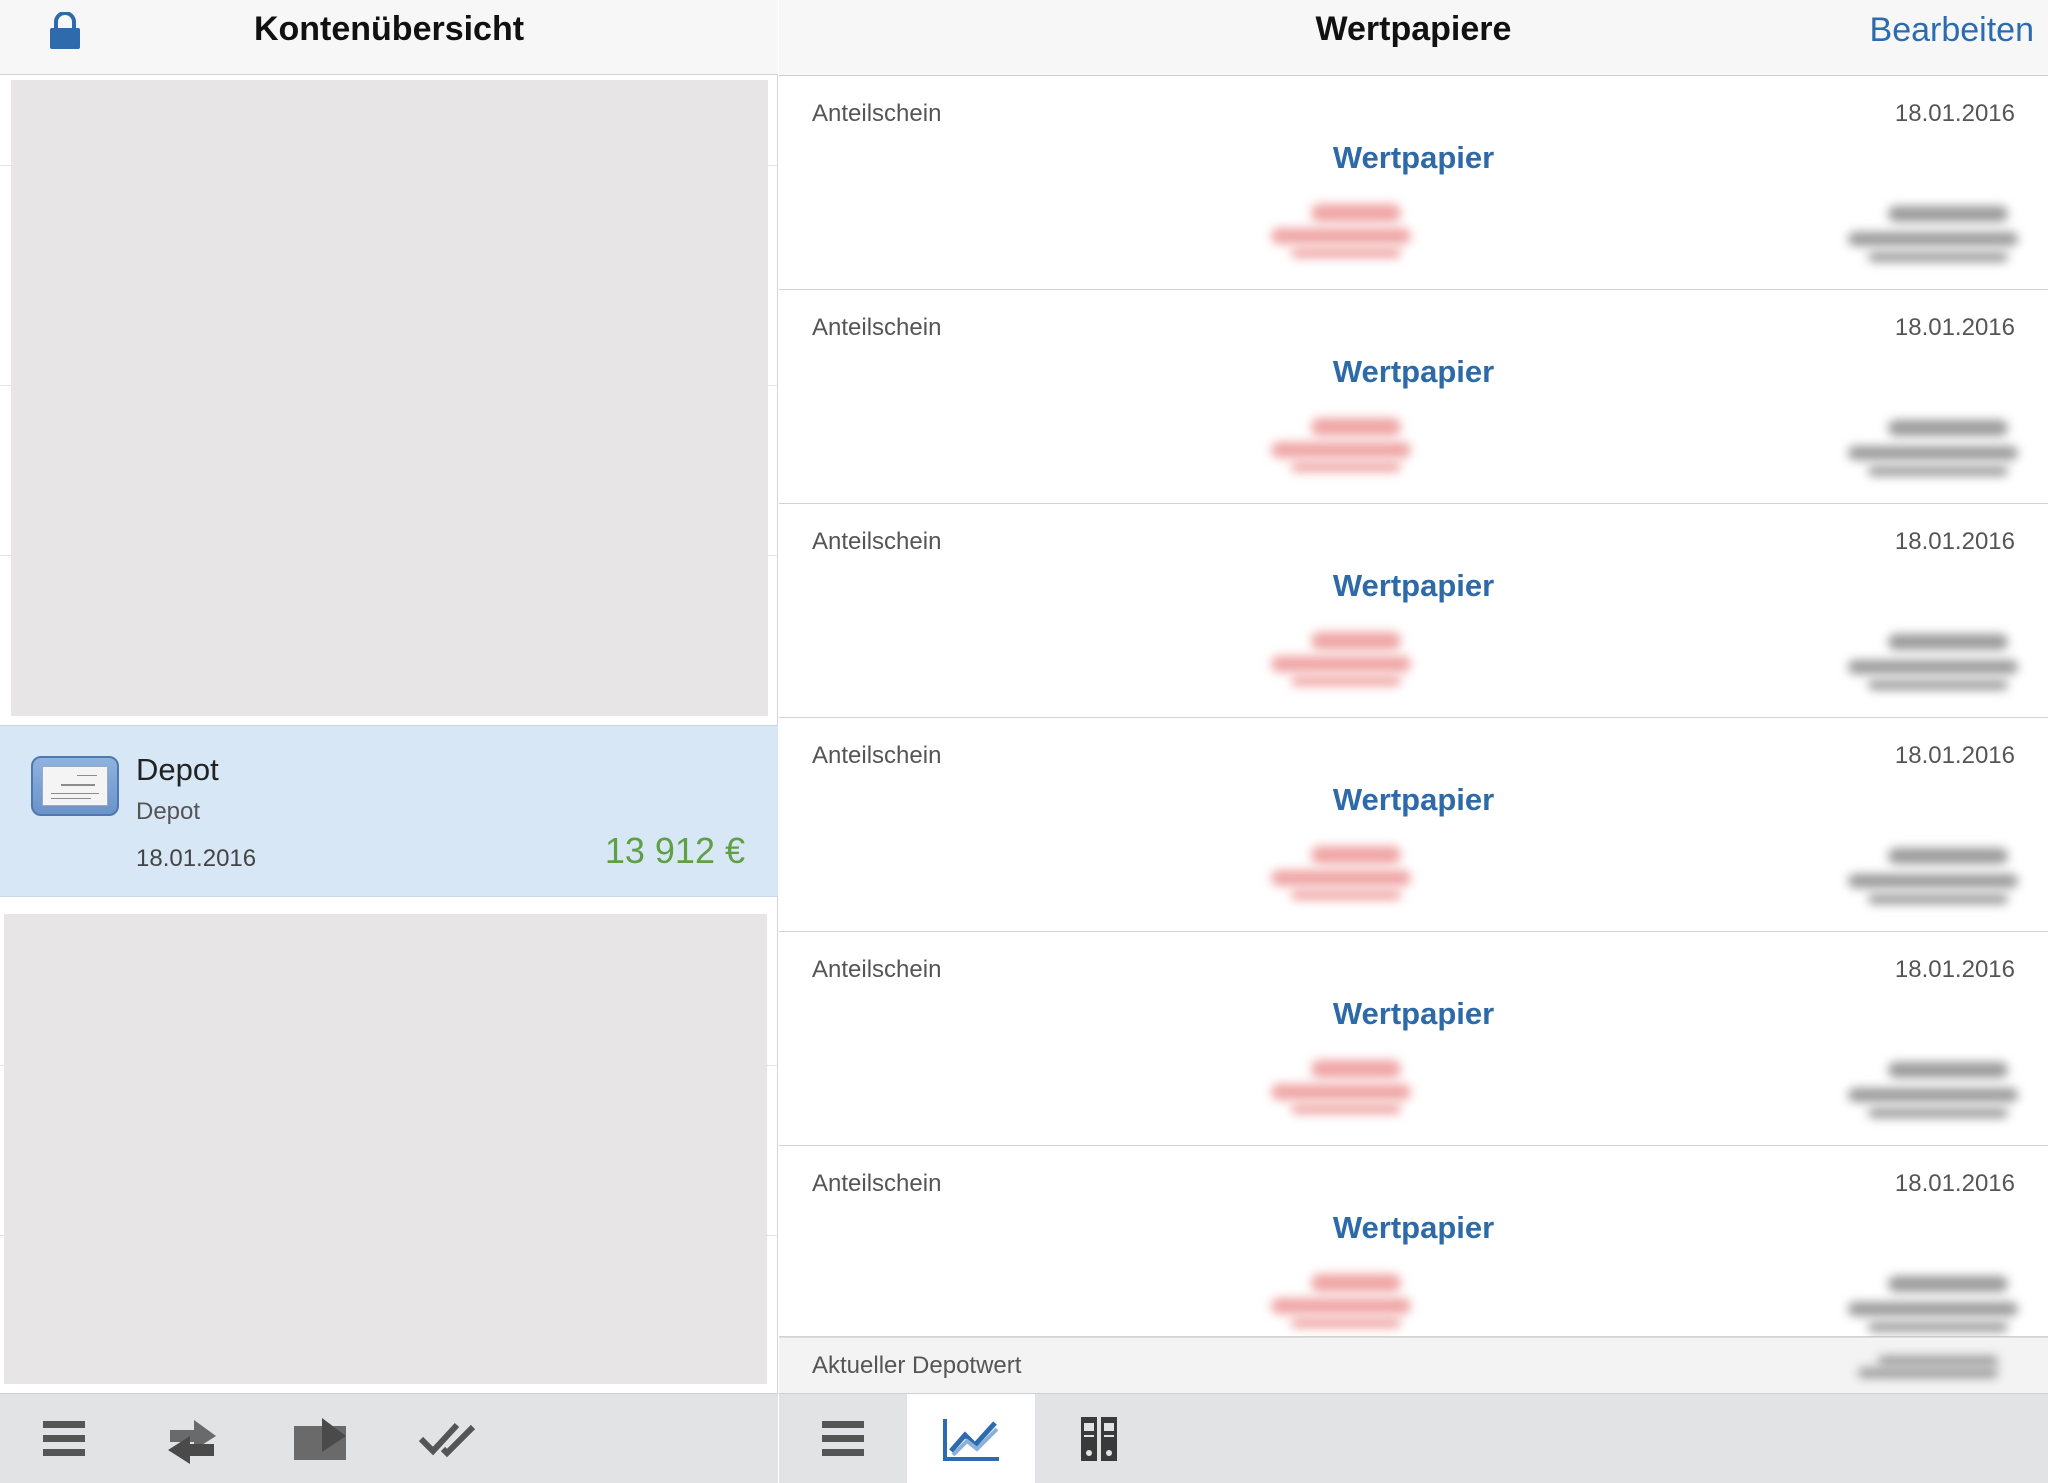  I want to click on account-row-depot: Depot Depot 18.01.2016 13 912 €, so click(389, 811).